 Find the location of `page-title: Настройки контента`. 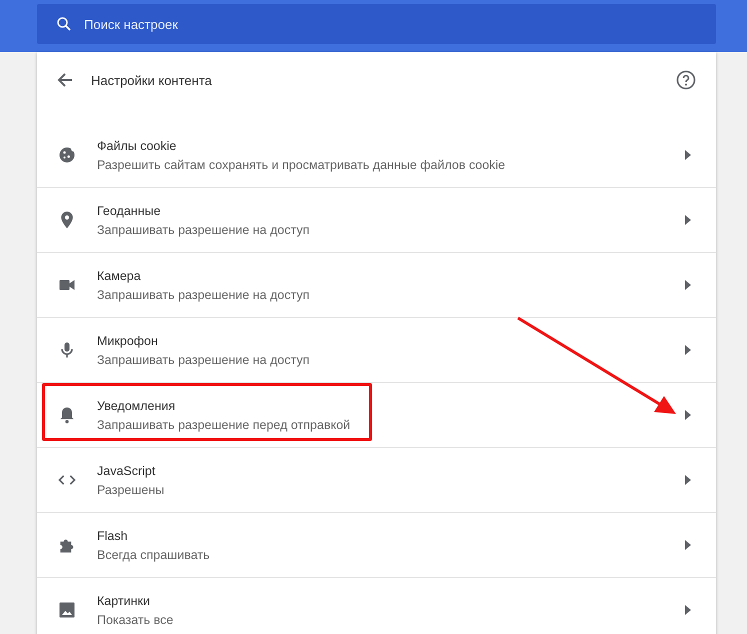

page-title: Настройки контента is located at coordinates (151, 80).